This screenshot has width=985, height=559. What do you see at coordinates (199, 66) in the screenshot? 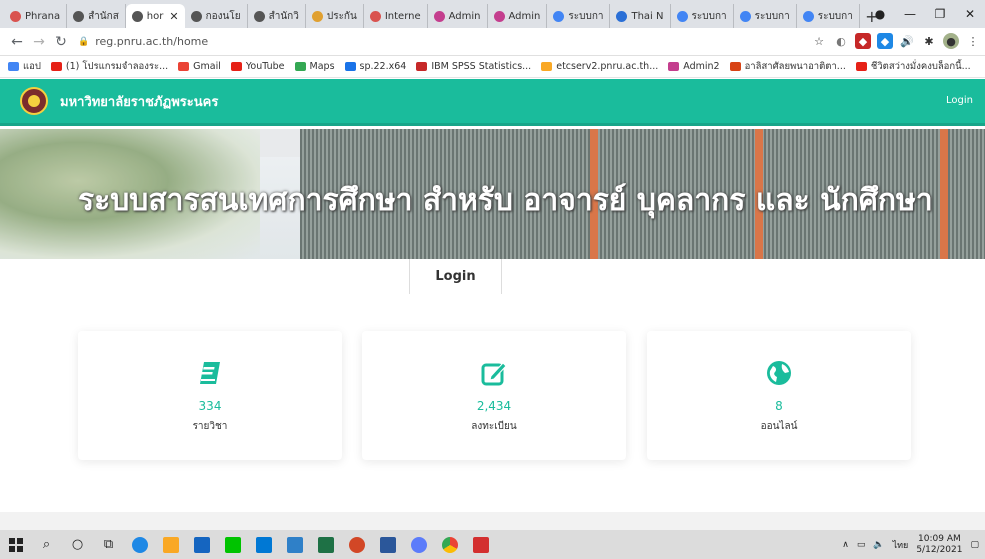
I see `bookmark-item: Gmail` at bounding box center [199, 66].